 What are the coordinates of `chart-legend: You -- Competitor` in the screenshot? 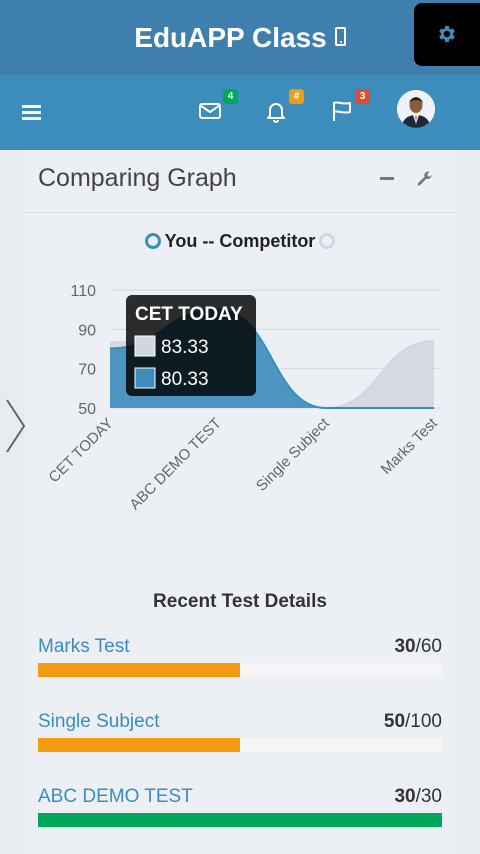 It's located at (240, 241).